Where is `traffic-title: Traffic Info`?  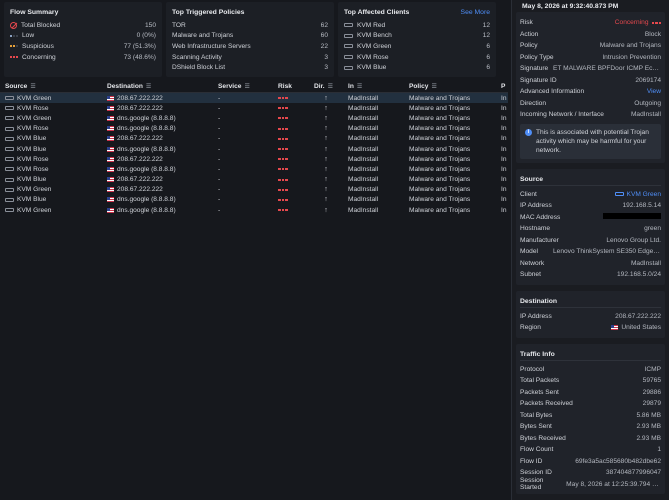 traffic-title: Traffic Info is located at coordinates (590, 355).